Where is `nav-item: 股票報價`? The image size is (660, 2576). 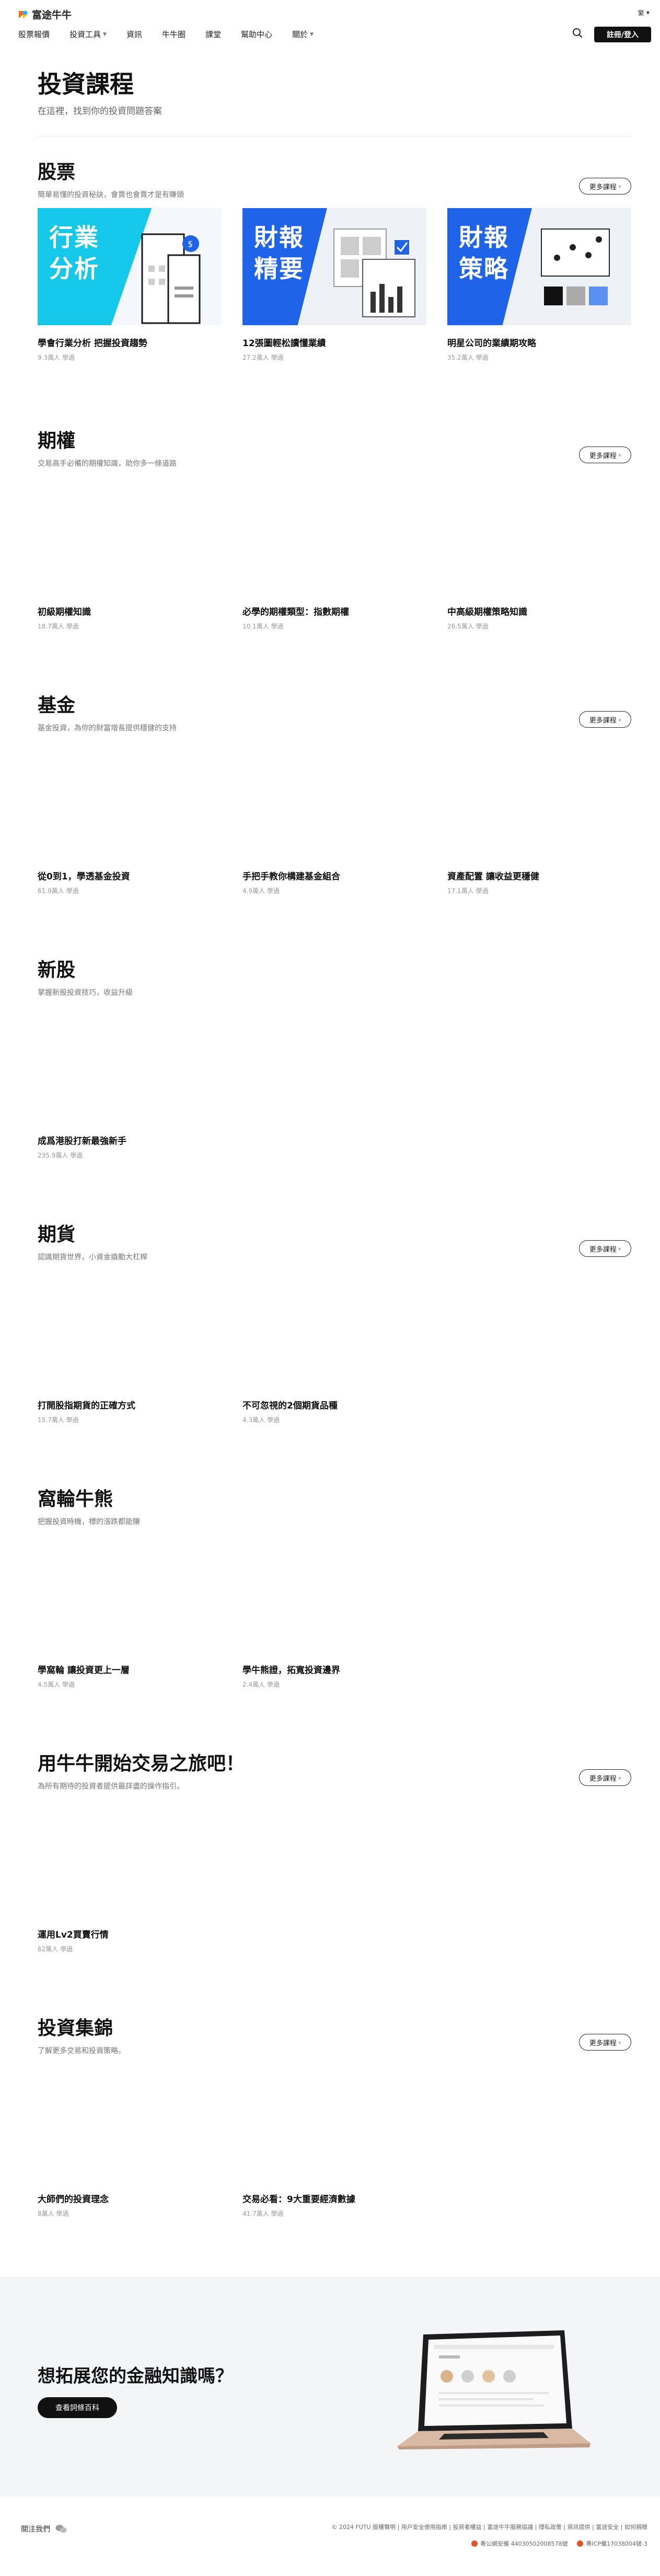
nav-item: 股票報價 is located at coordinates (34, 34).